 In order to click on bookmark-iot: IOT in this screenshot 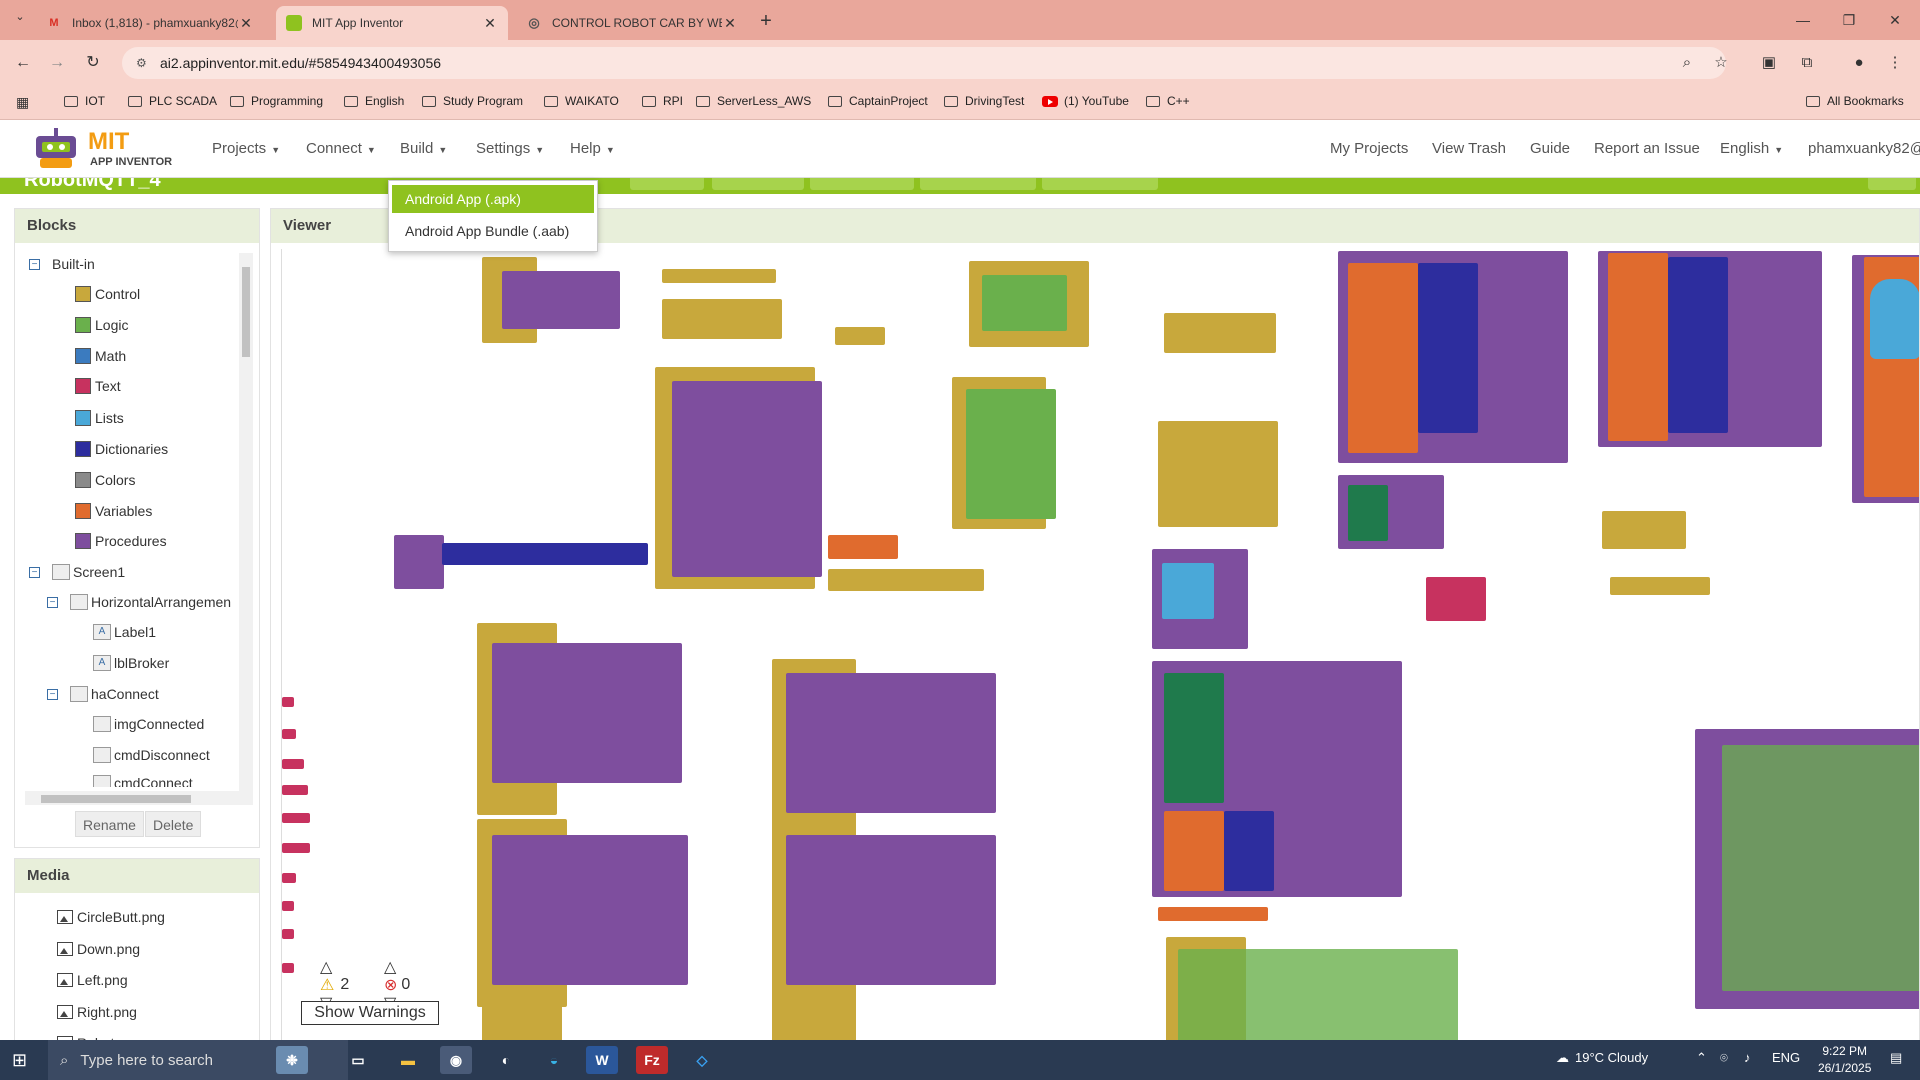, I will do `click(84, 101)`.